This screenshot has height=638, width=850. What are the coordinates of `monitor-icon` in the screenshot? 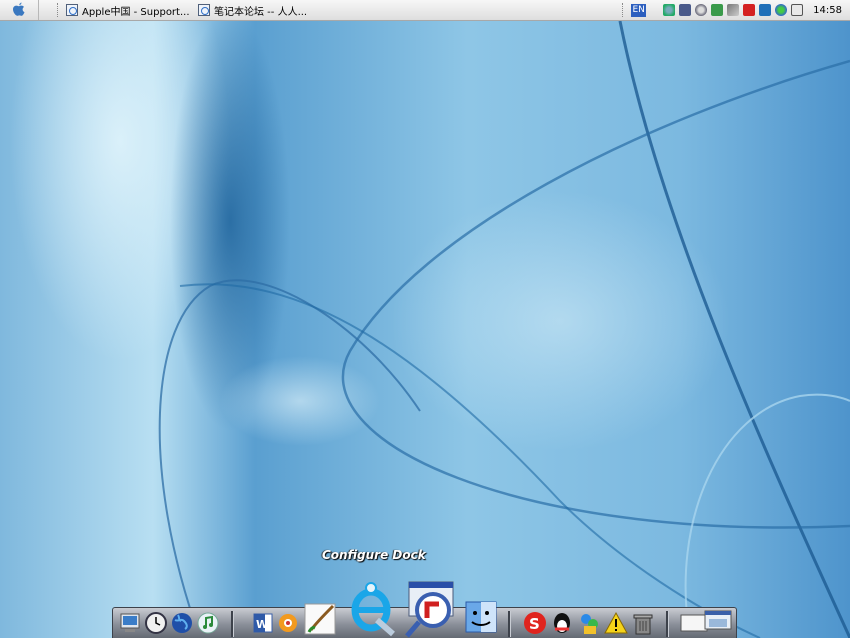 It's located at (685, 10).